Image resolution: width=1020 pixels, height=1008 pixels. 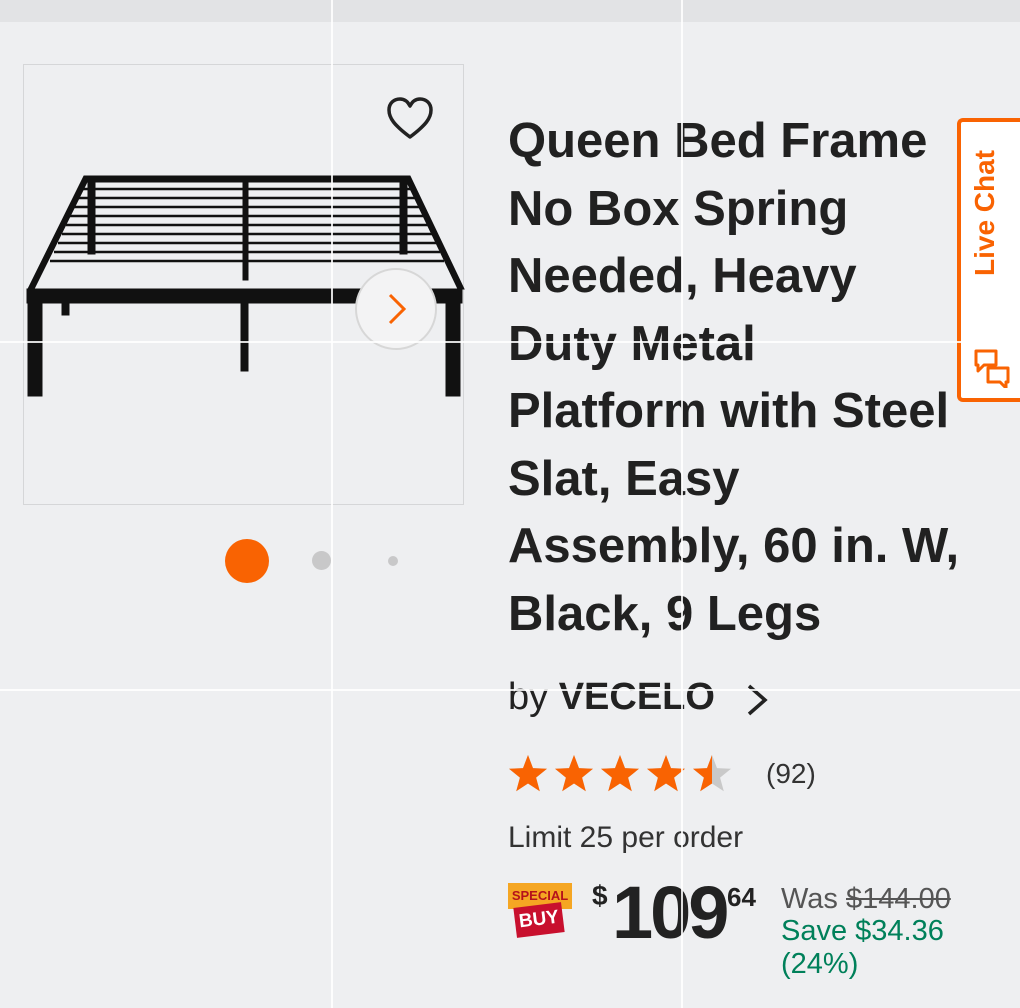 What do you see at coordinates (791, 774) in the screenshot?
I see `review-count: (92)` at bounding box center [791, 774].